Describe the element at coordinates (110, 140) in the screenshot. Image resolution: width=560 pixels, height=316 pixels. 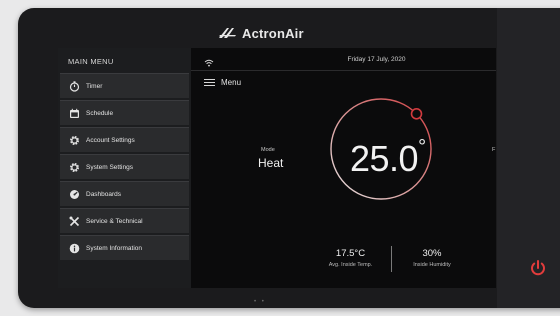
I see `menu-item-label: Account Settings` at that location.